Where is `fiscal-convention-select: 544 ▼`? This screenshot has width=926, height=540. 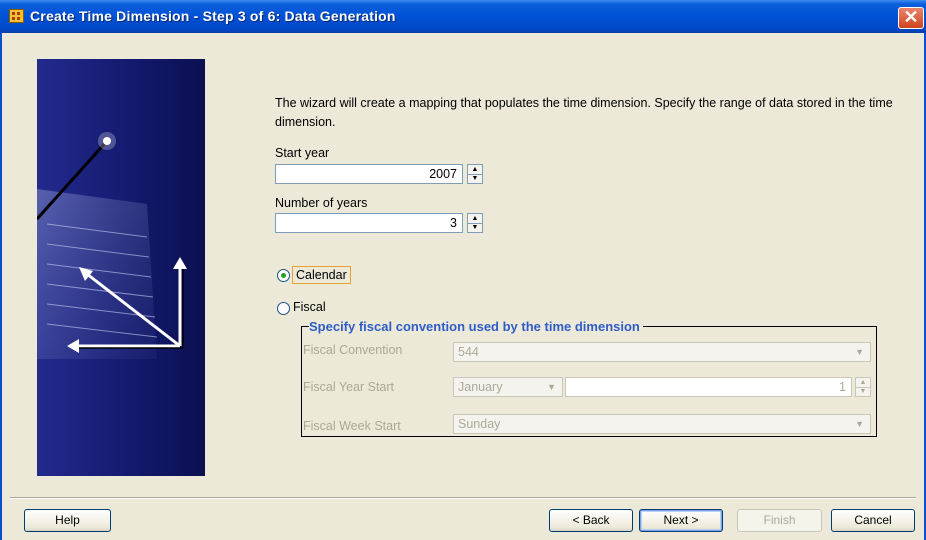 fiscal-convention-select: 544 ▼ is located at coordinates (662, 352).